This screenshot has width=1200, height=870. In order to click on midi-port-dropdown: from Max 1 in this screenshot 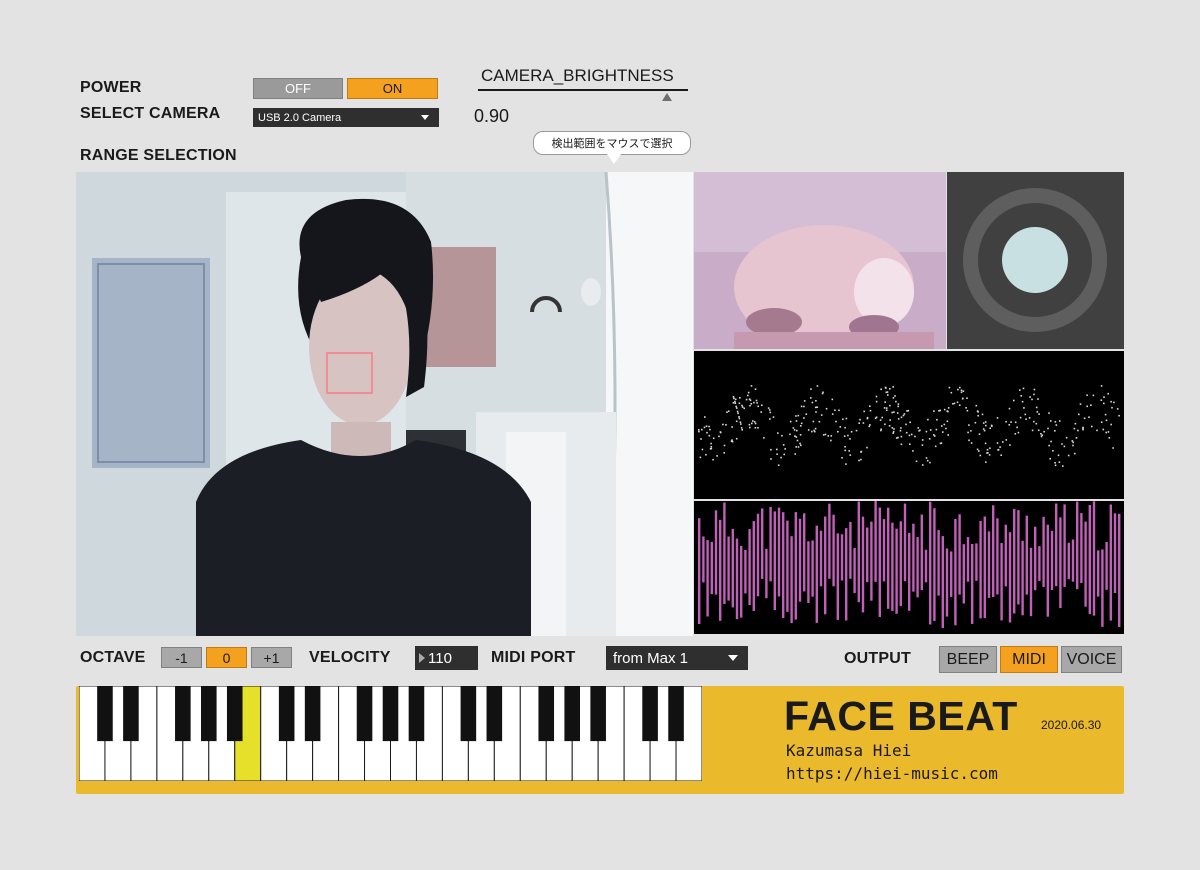, I will do `click(677, 658)`.